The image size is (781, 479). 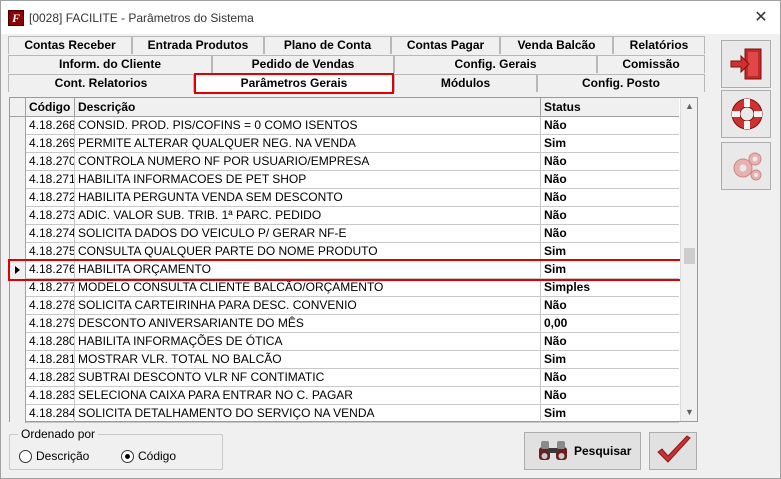 I want to click on header-indicator, so click(x=18, y=107).